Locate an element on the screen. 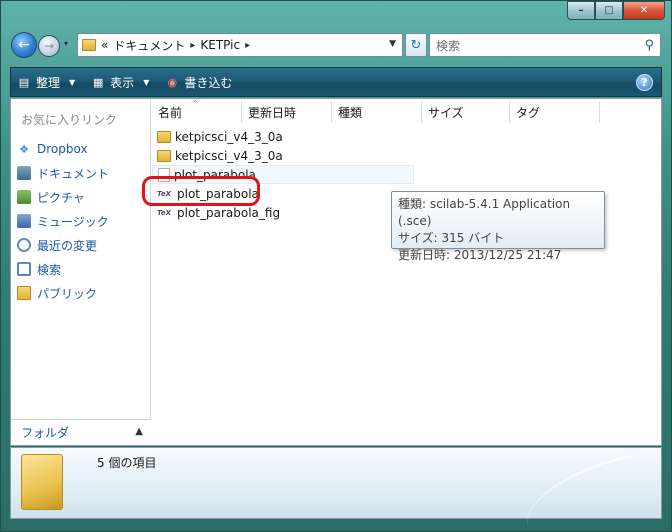 The height and width of the screenshot is (532, 672). close-button: ✕ is located at coordinates (644, 10).